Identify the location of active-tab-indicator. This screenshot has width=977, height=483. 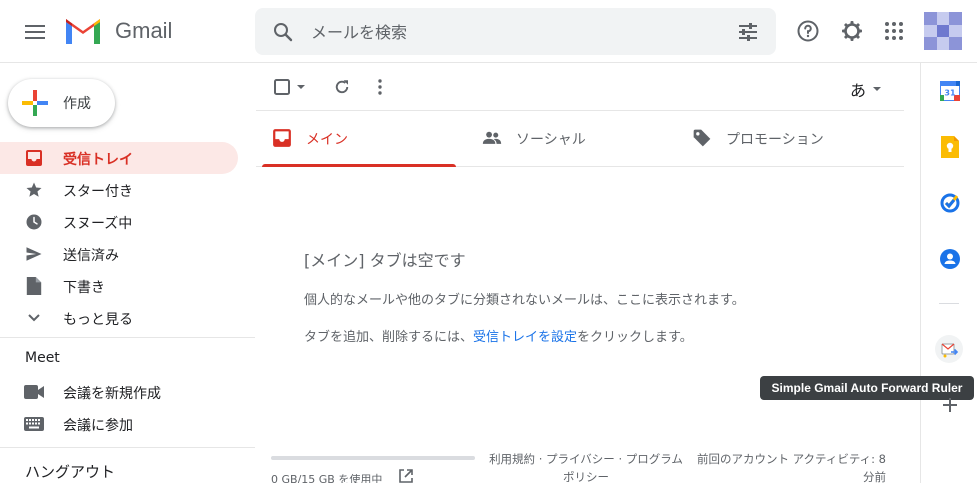
(359, 165).